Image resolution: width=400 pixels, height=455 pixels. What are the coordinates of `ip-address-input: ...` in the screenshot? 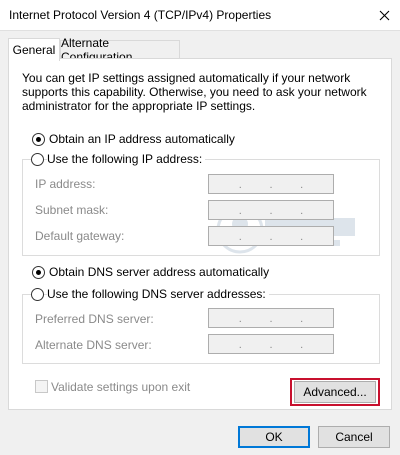 It's located at (271, 184).